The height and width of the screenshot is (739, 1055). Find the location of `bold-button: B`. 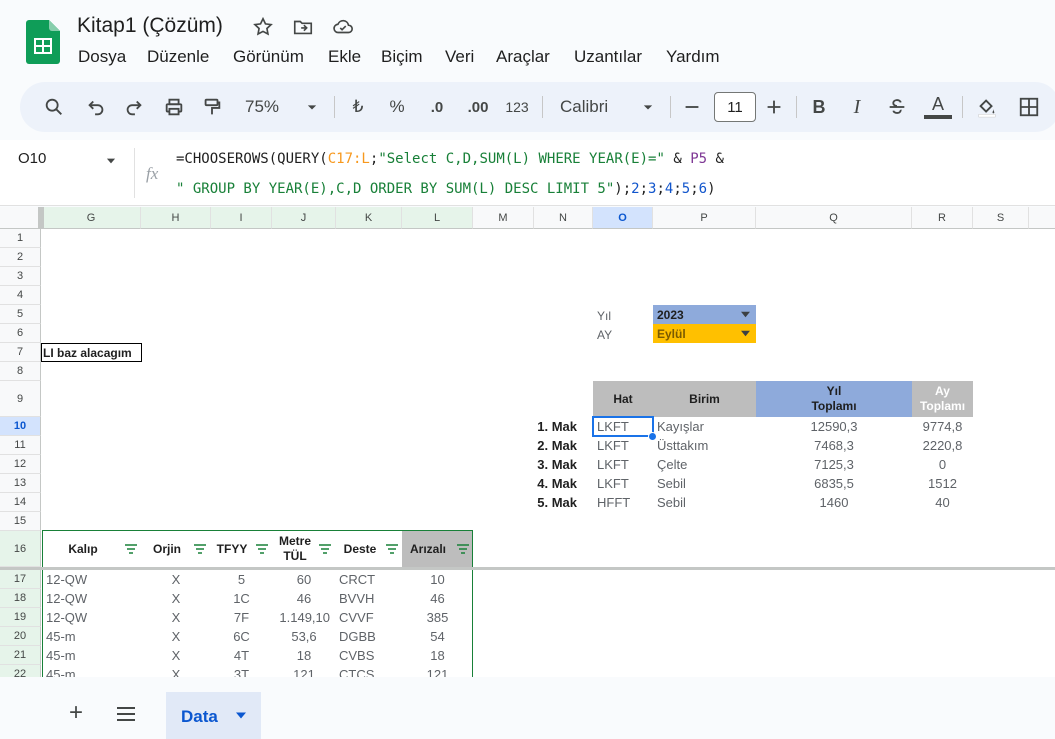

bold-button: B is located at coordinates (819, 107).